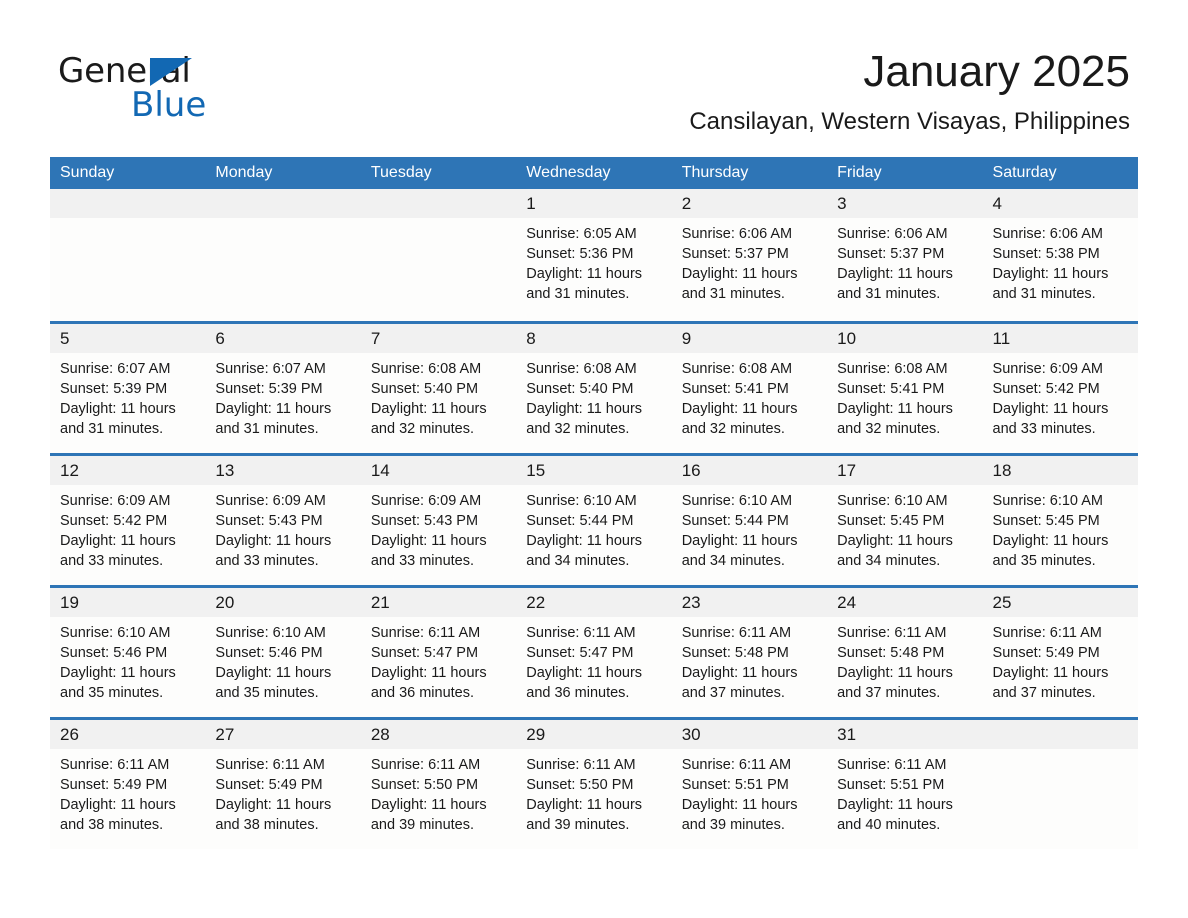 The height and width of the screenshot is (918, 1188). I want to click on day-number: 19, so click(69, 602).